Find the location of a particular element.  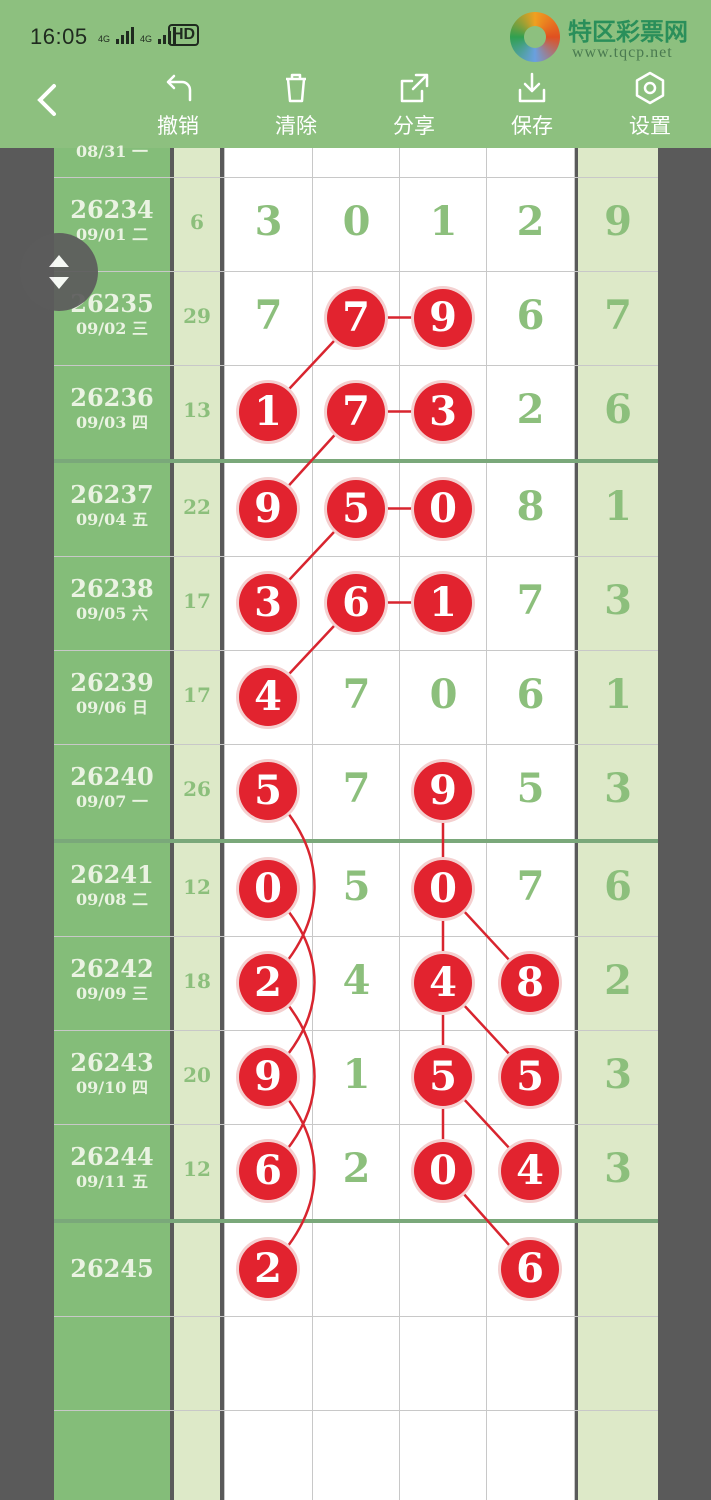

sort-arrows-icon is located at coordinates (59, 272).